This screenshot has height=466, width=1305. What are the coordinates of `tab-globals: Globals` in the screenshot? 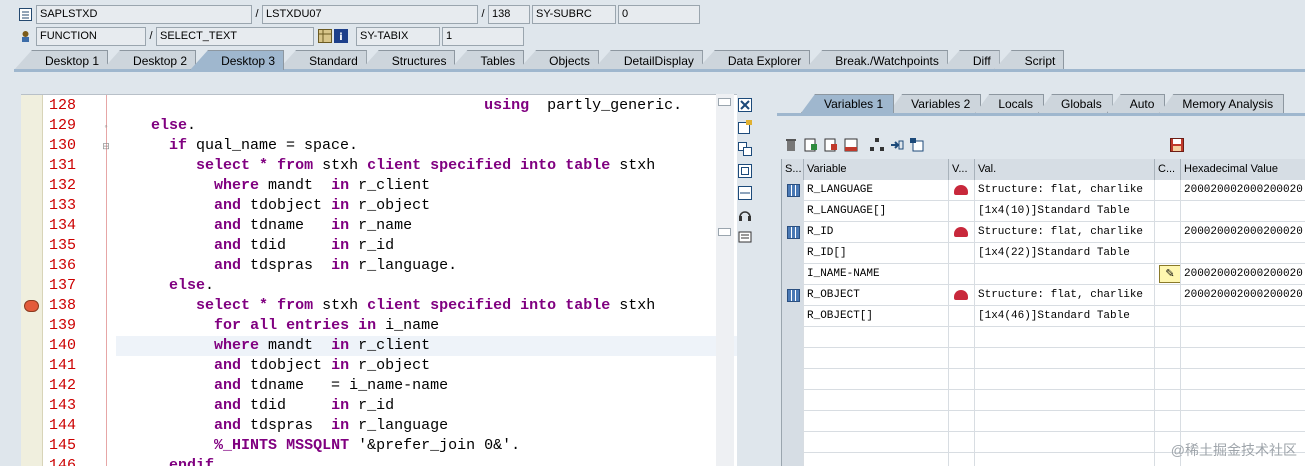 It's located at (1075, 103).